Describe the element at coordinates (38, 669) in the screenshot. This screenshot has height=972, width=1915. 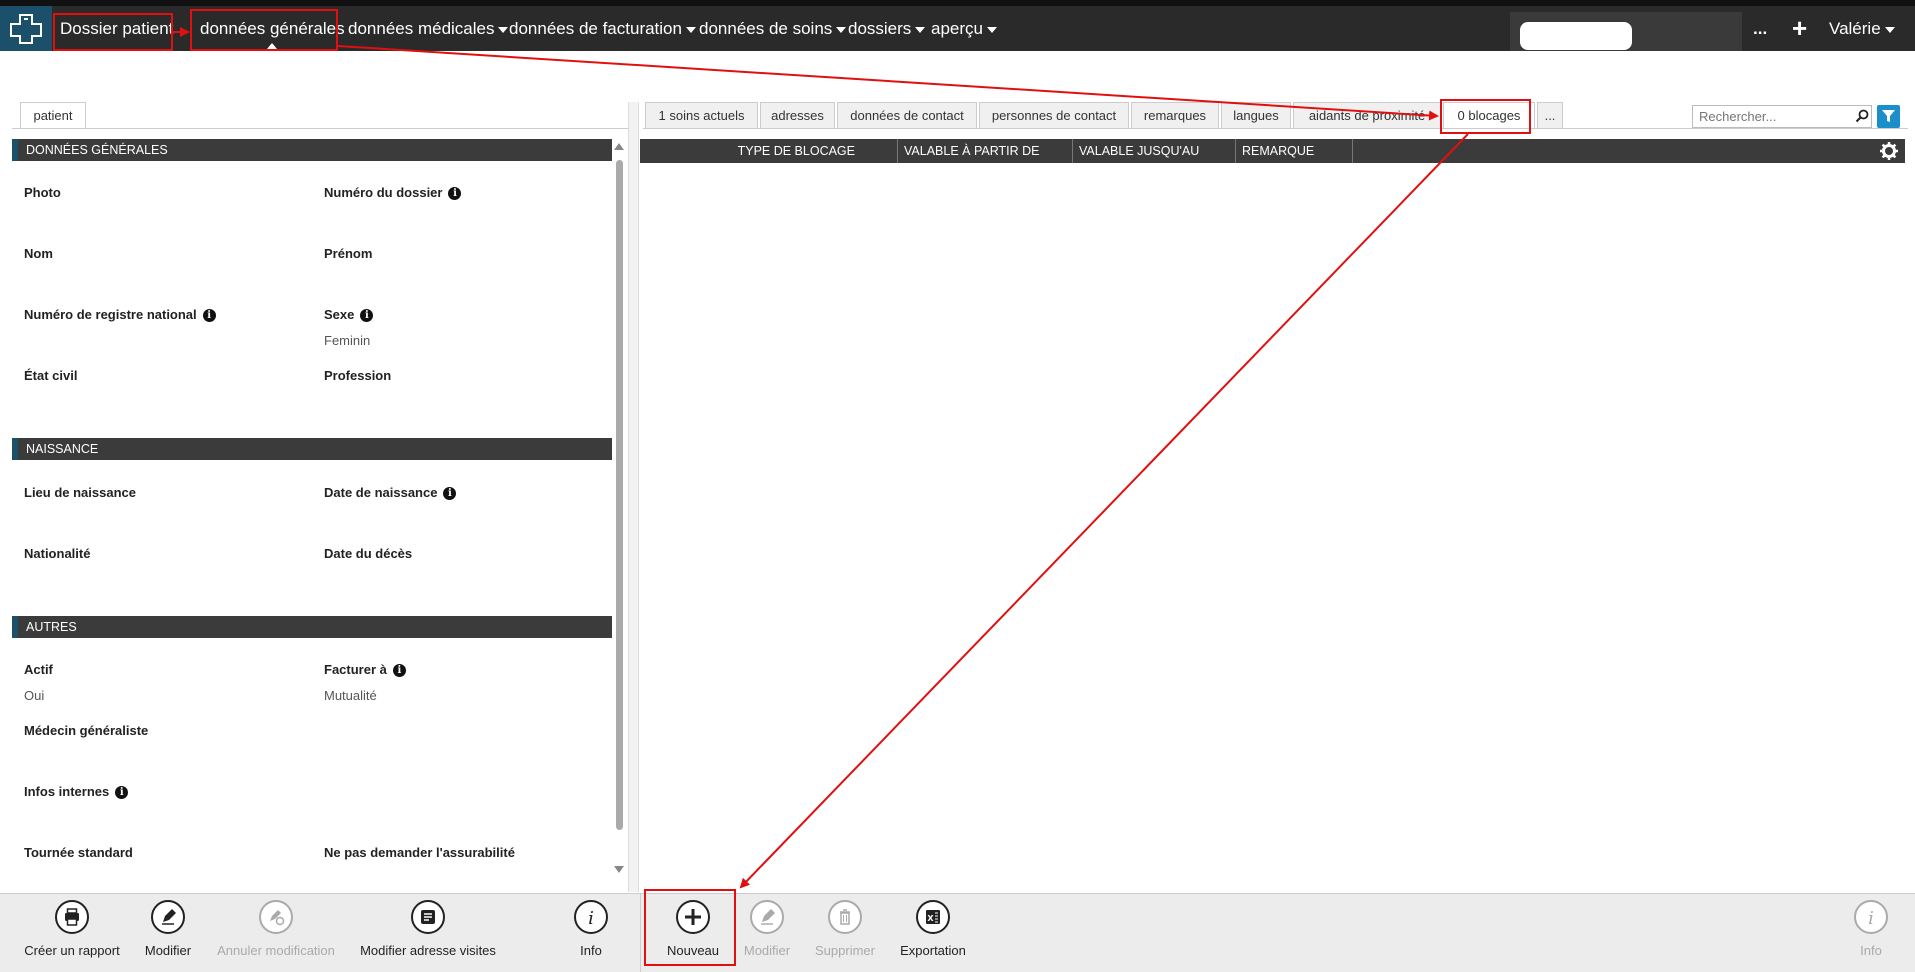
I see `field-label-actif: Actif` at that location.